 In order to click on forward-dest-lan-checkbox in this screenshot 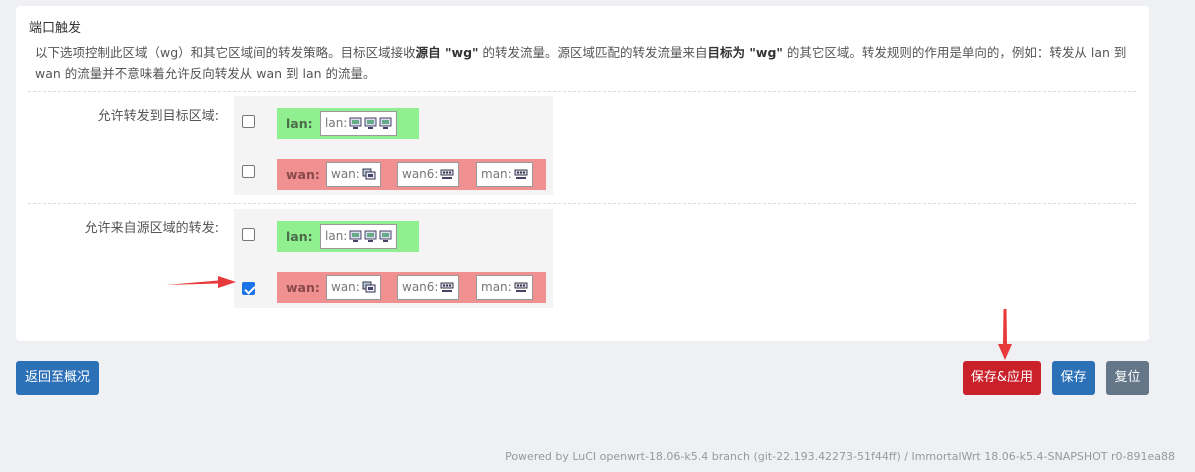, I will do `click(248, 121)`.